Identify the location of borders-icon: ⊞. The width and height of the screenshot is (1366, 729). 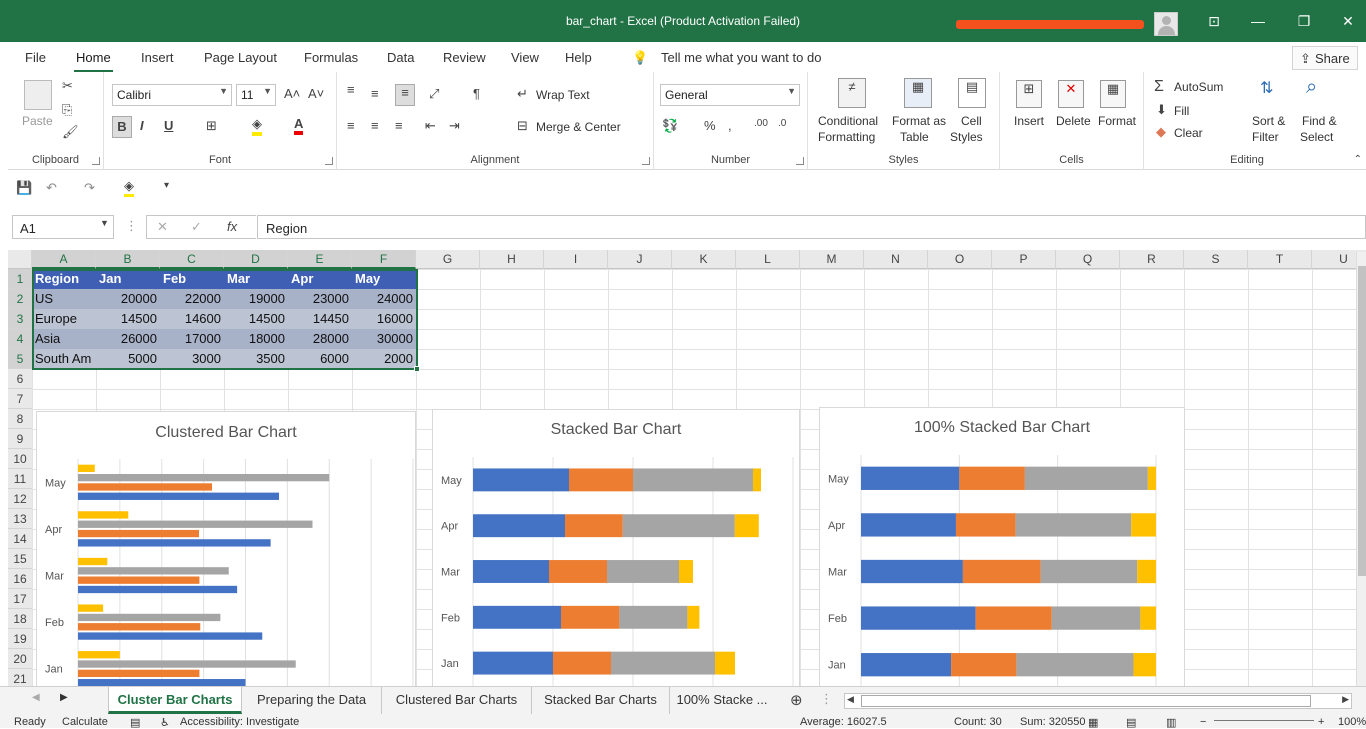
(211, 126).